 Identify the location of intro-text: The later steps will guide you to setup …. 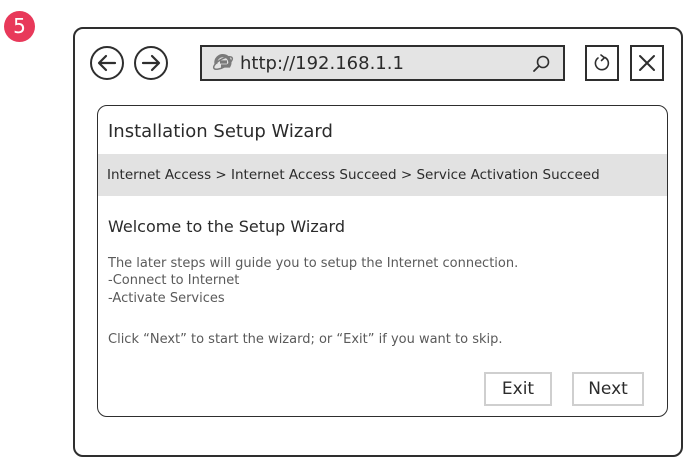
(313, 263).